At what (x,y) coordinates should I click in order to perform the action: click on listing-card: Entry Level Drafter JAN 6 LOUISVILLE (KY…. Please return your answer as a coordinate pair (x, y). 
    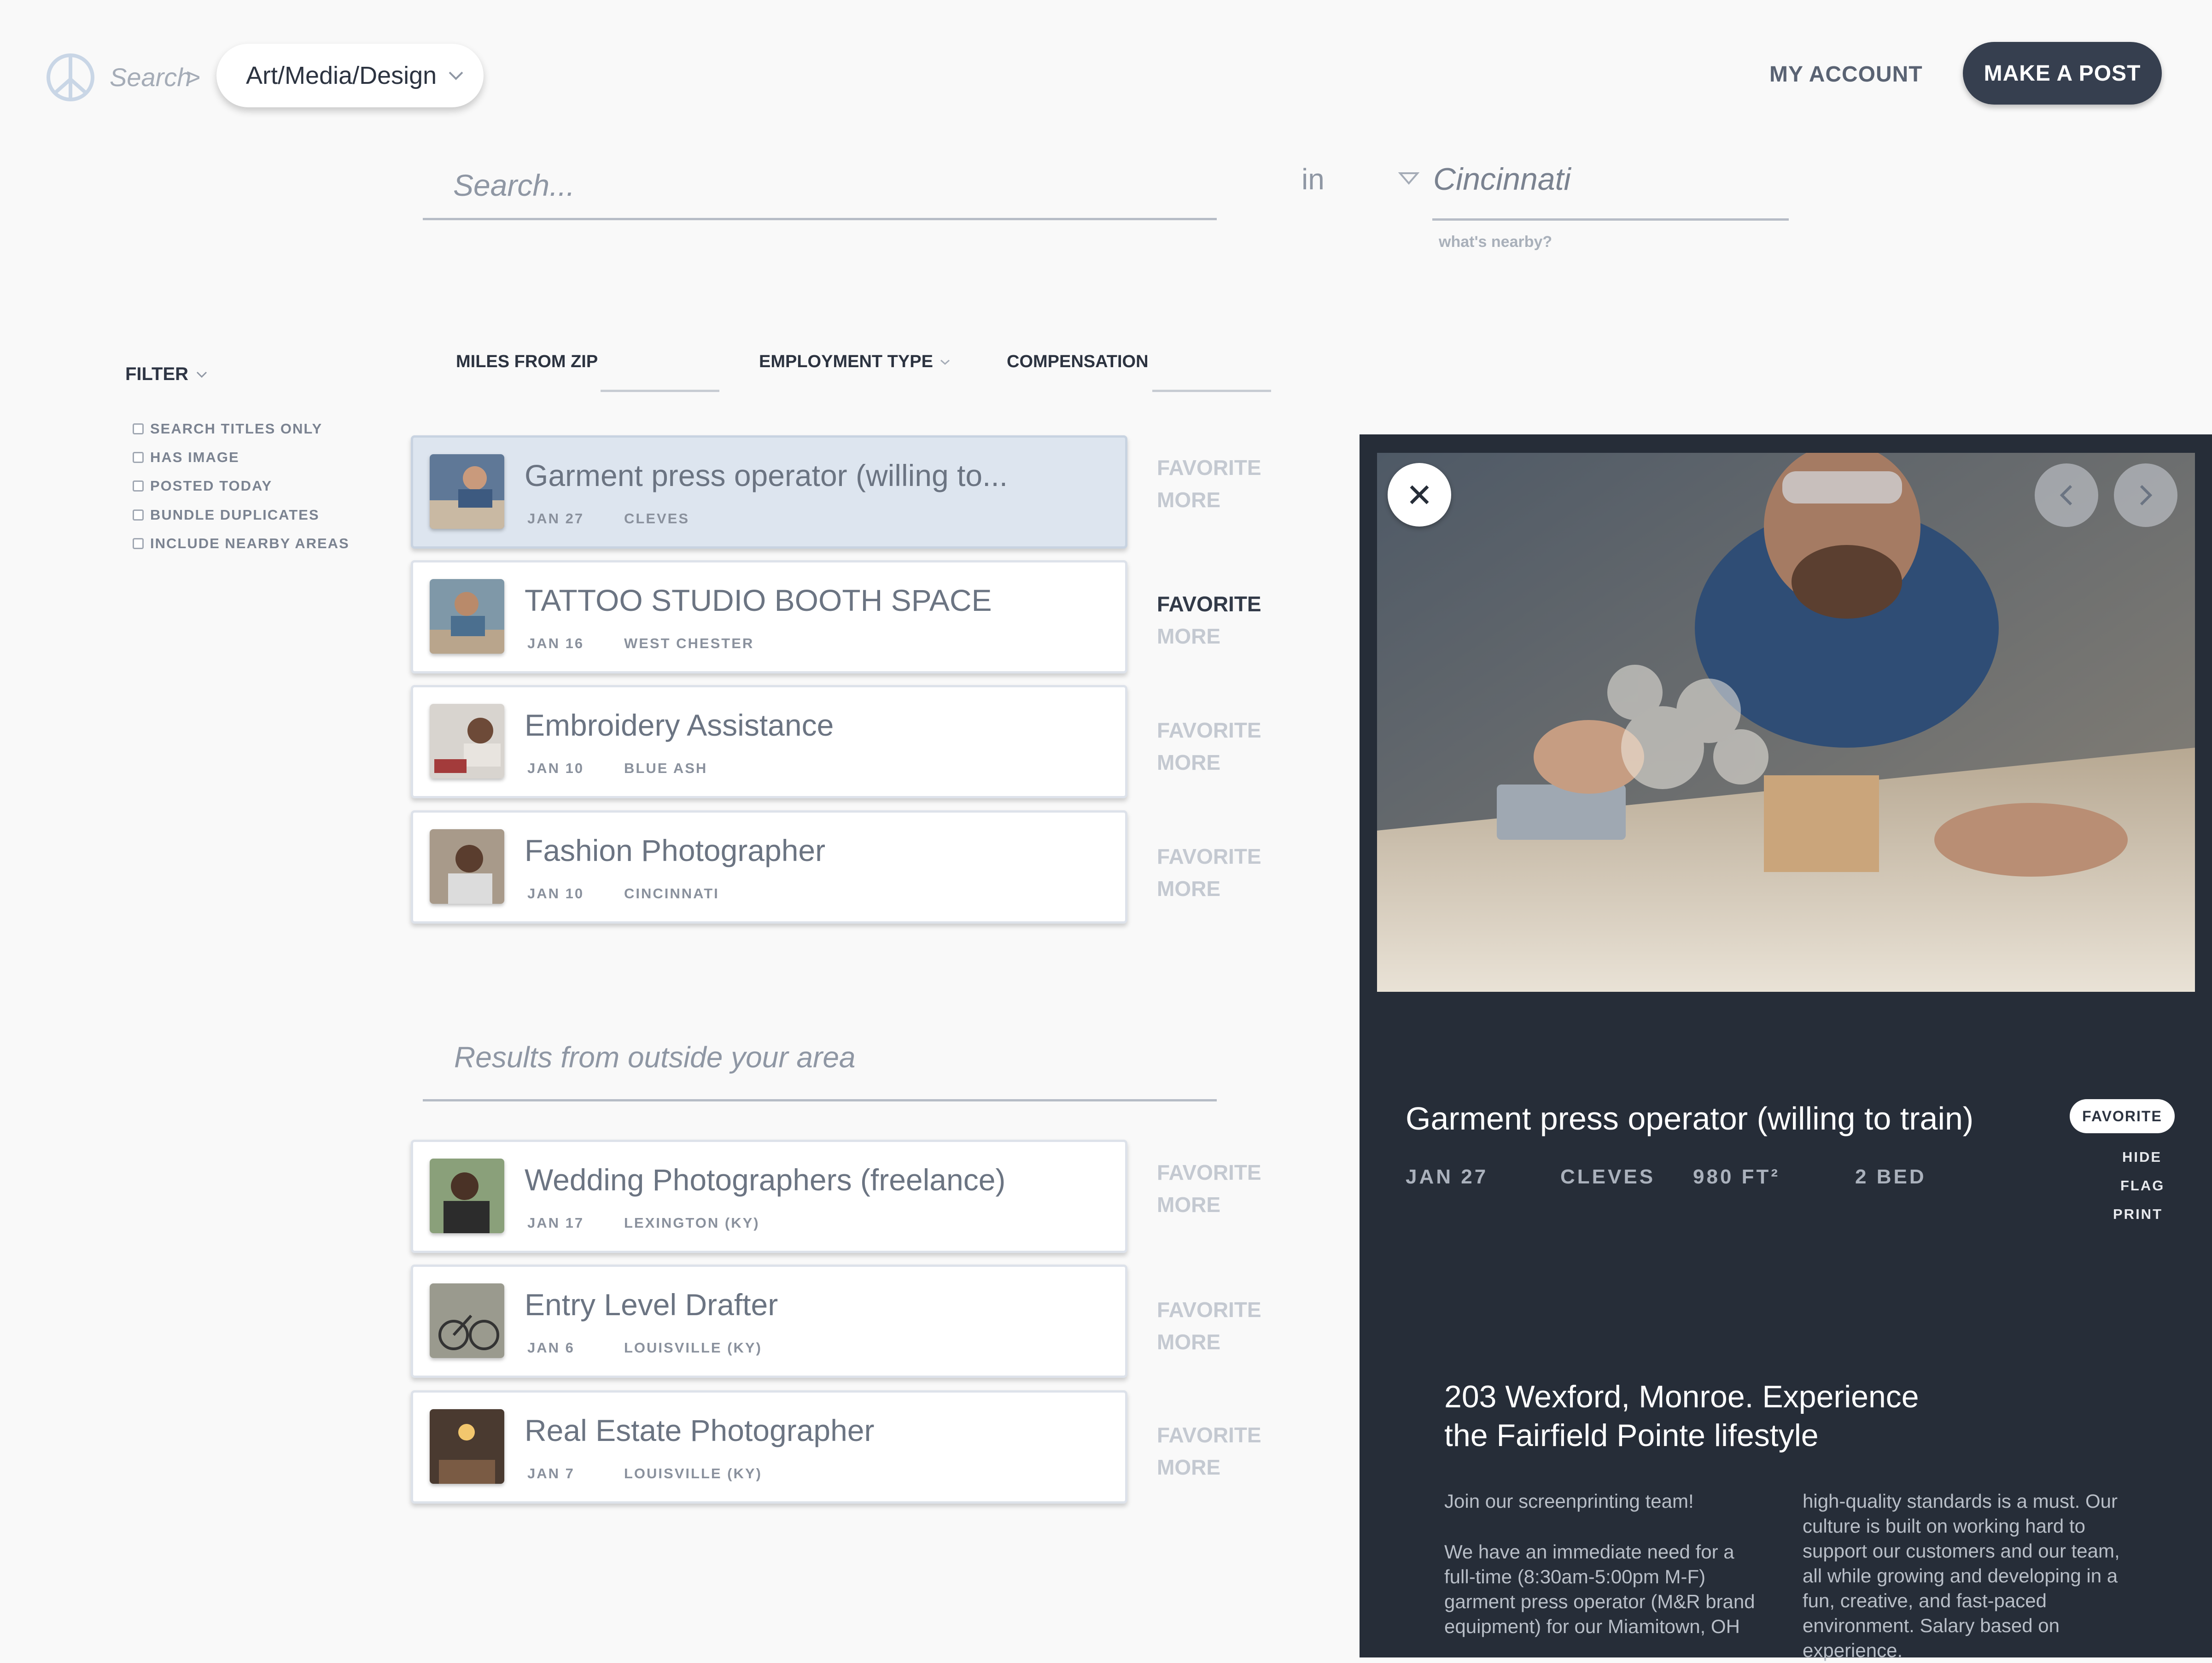
    Looking at the image, I should click on (769, 1321).